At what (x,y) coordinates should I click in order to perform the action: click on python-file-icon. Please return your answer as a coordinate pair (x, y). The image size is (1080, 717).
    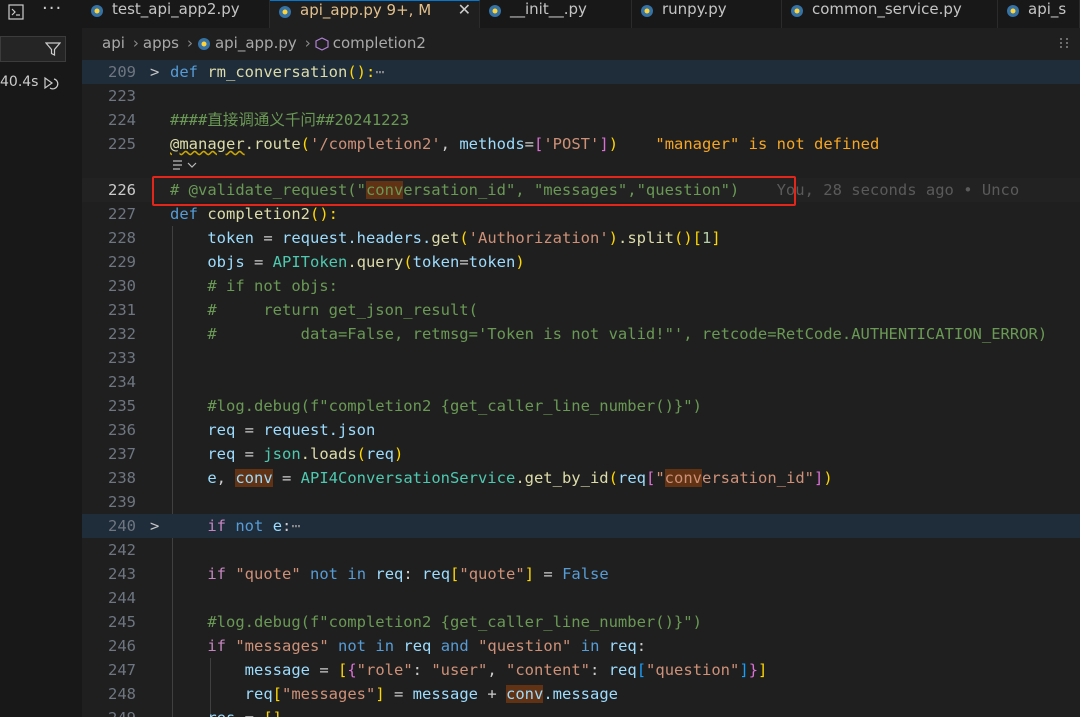
    Looking at the image, I should click on (647, 11).